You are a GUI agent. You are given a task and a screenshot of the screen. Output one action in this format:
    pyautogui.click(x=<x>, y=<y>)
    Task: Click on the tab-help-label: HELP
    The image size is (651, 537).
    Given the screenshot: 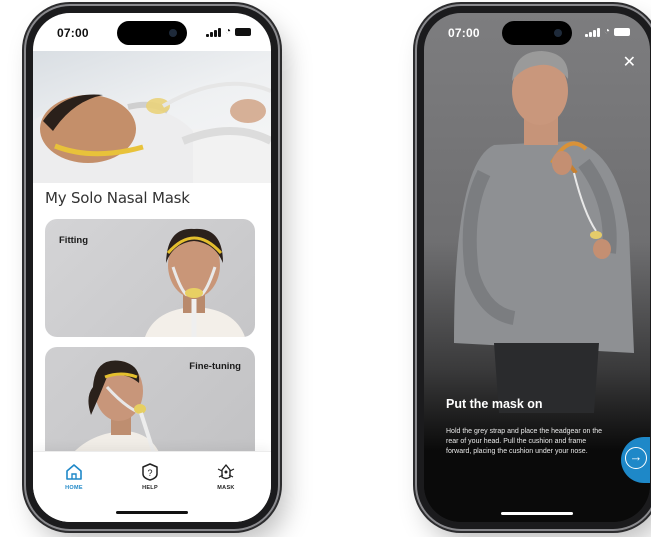 What is the action you would take?
    pyautogui.click(x=150, y=488)
    